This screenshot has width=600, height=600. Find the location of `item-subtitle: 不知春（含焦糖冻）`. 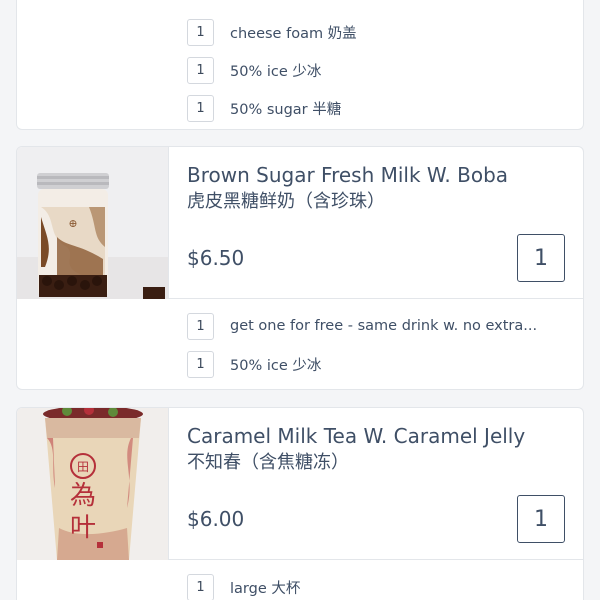

item-subtitle: 不知春（含焦糖冻） is located at coordinates (268, 462).